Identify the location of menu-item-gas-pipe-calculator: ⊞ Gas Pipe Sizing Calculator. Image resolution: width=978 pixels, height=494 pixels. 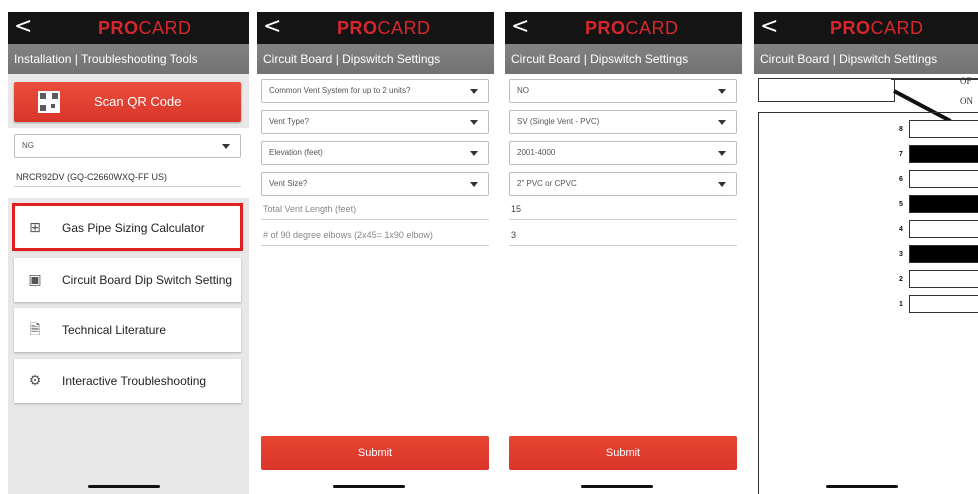
(127, 228).